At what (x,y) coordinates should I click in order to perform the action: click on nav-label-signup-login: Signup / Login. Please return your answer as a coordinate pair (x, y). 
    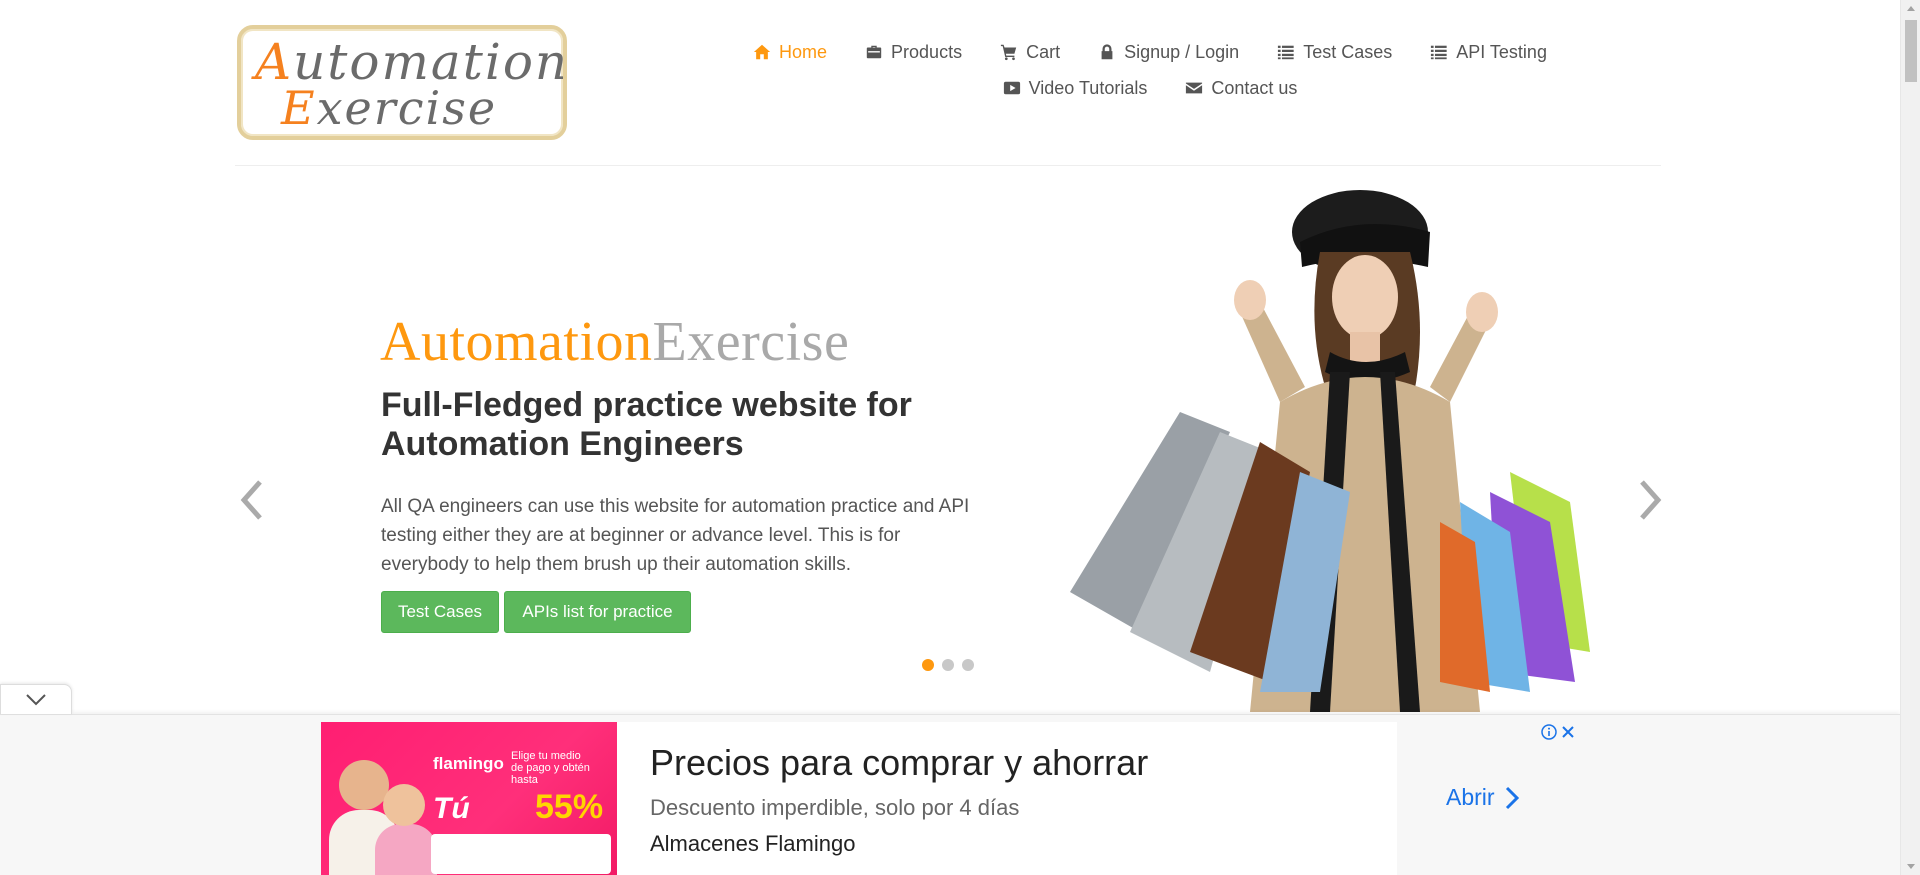
    Looking at the image, I should click on (1182, 51).